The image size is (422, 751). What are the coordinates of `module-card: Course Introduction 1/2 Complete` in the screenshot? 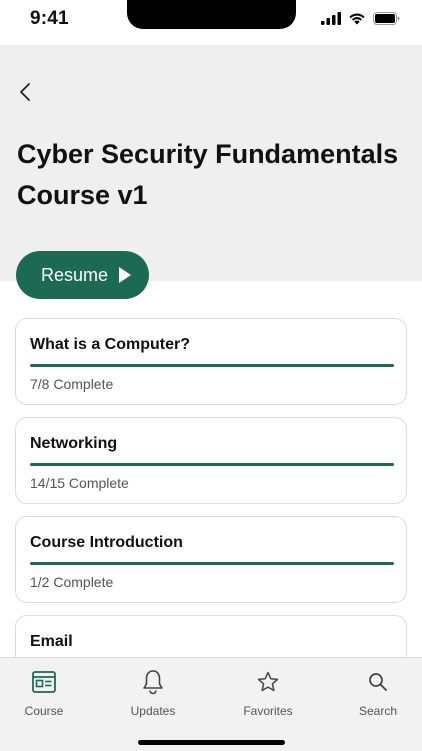 It's located at (211, 559).